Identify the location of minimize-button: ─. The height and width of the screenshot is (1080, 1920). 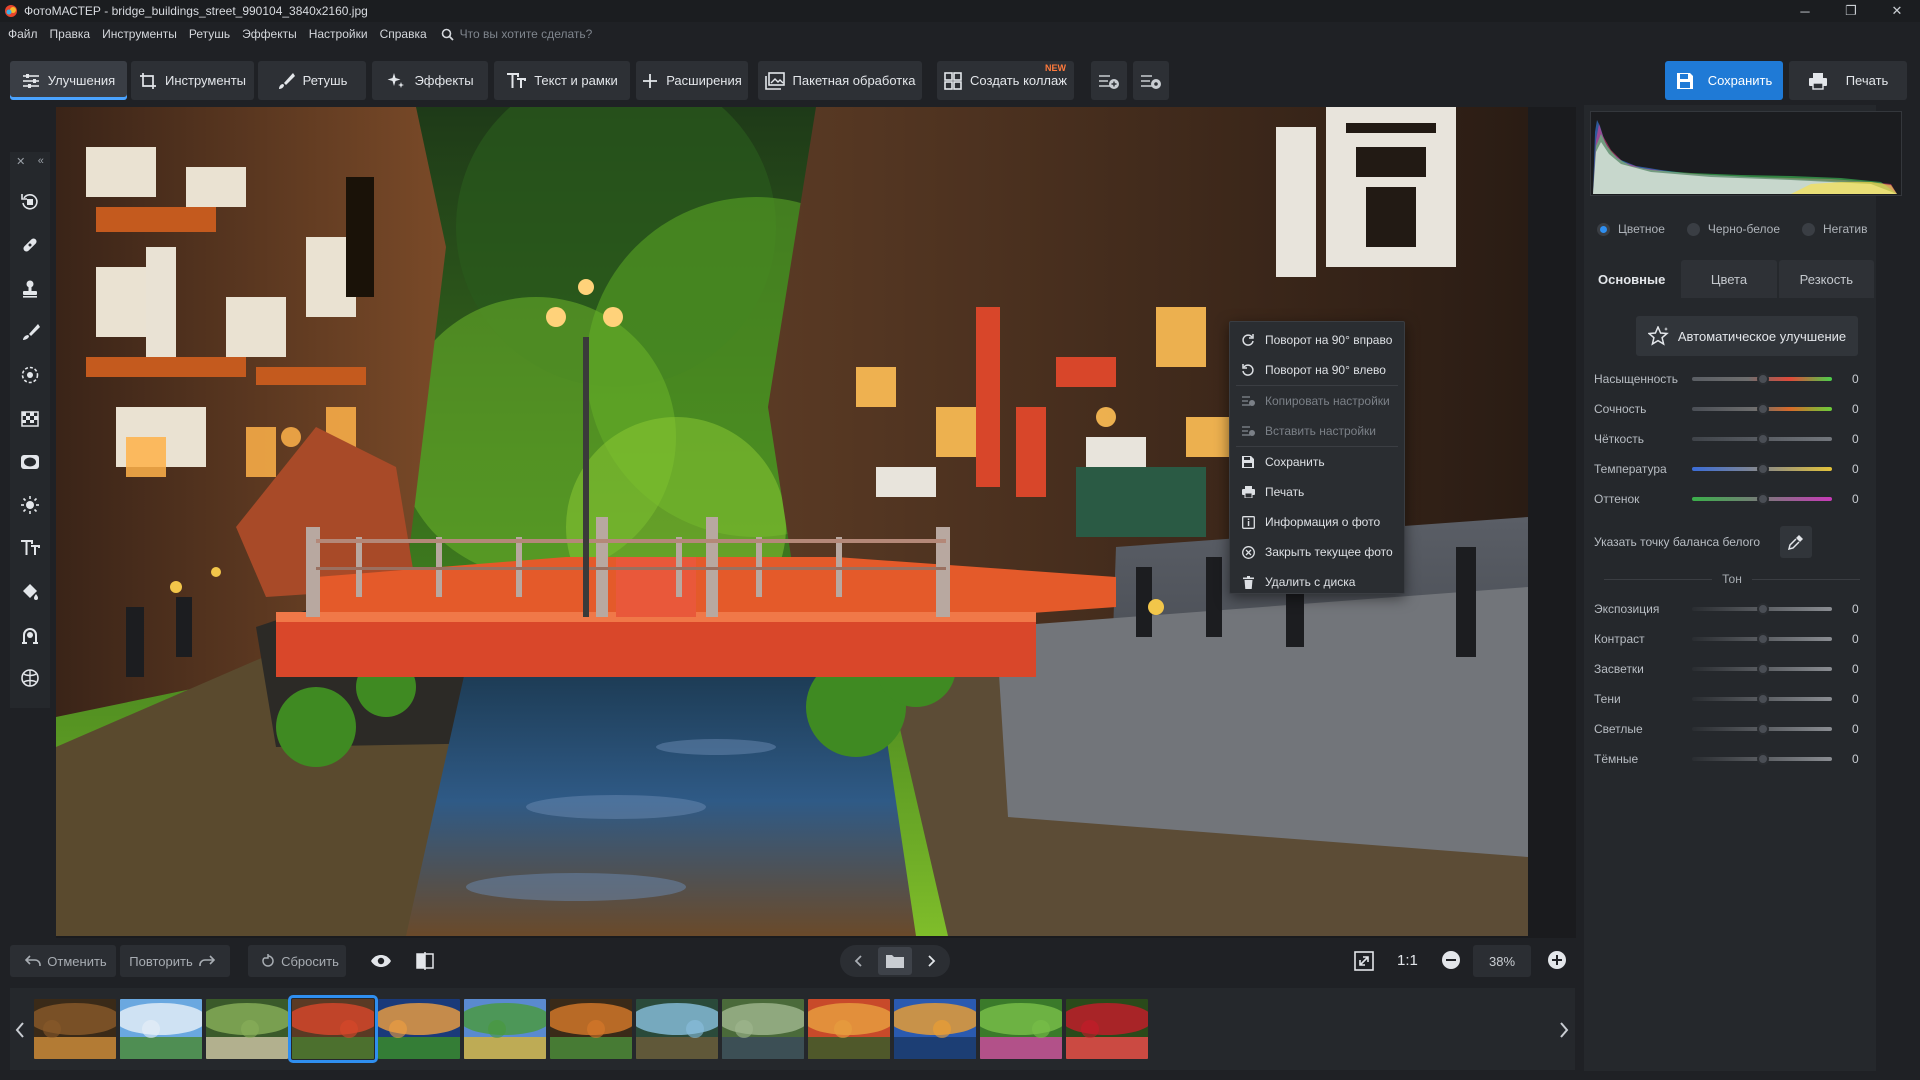
(1805, 11).